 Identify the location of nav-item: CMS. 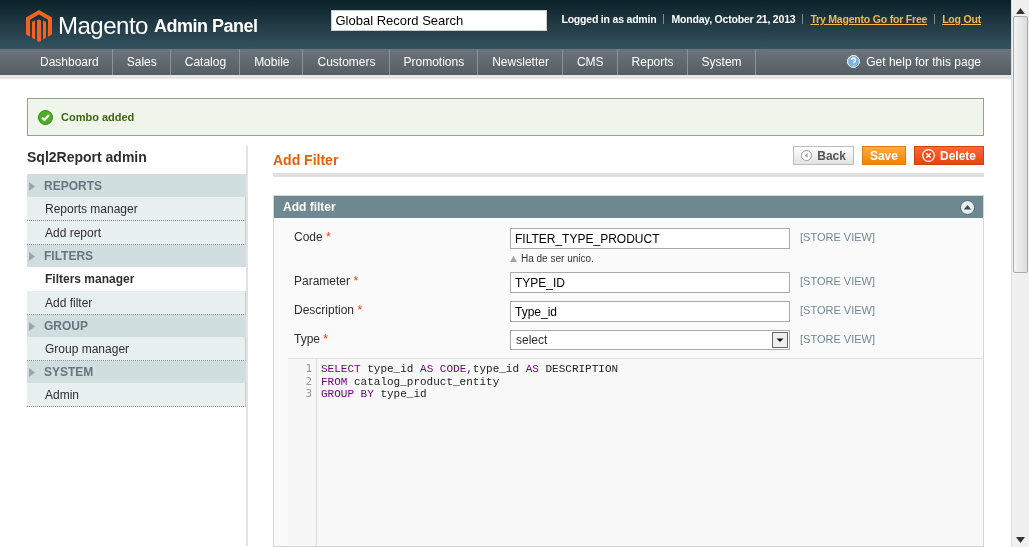
(590, 61).